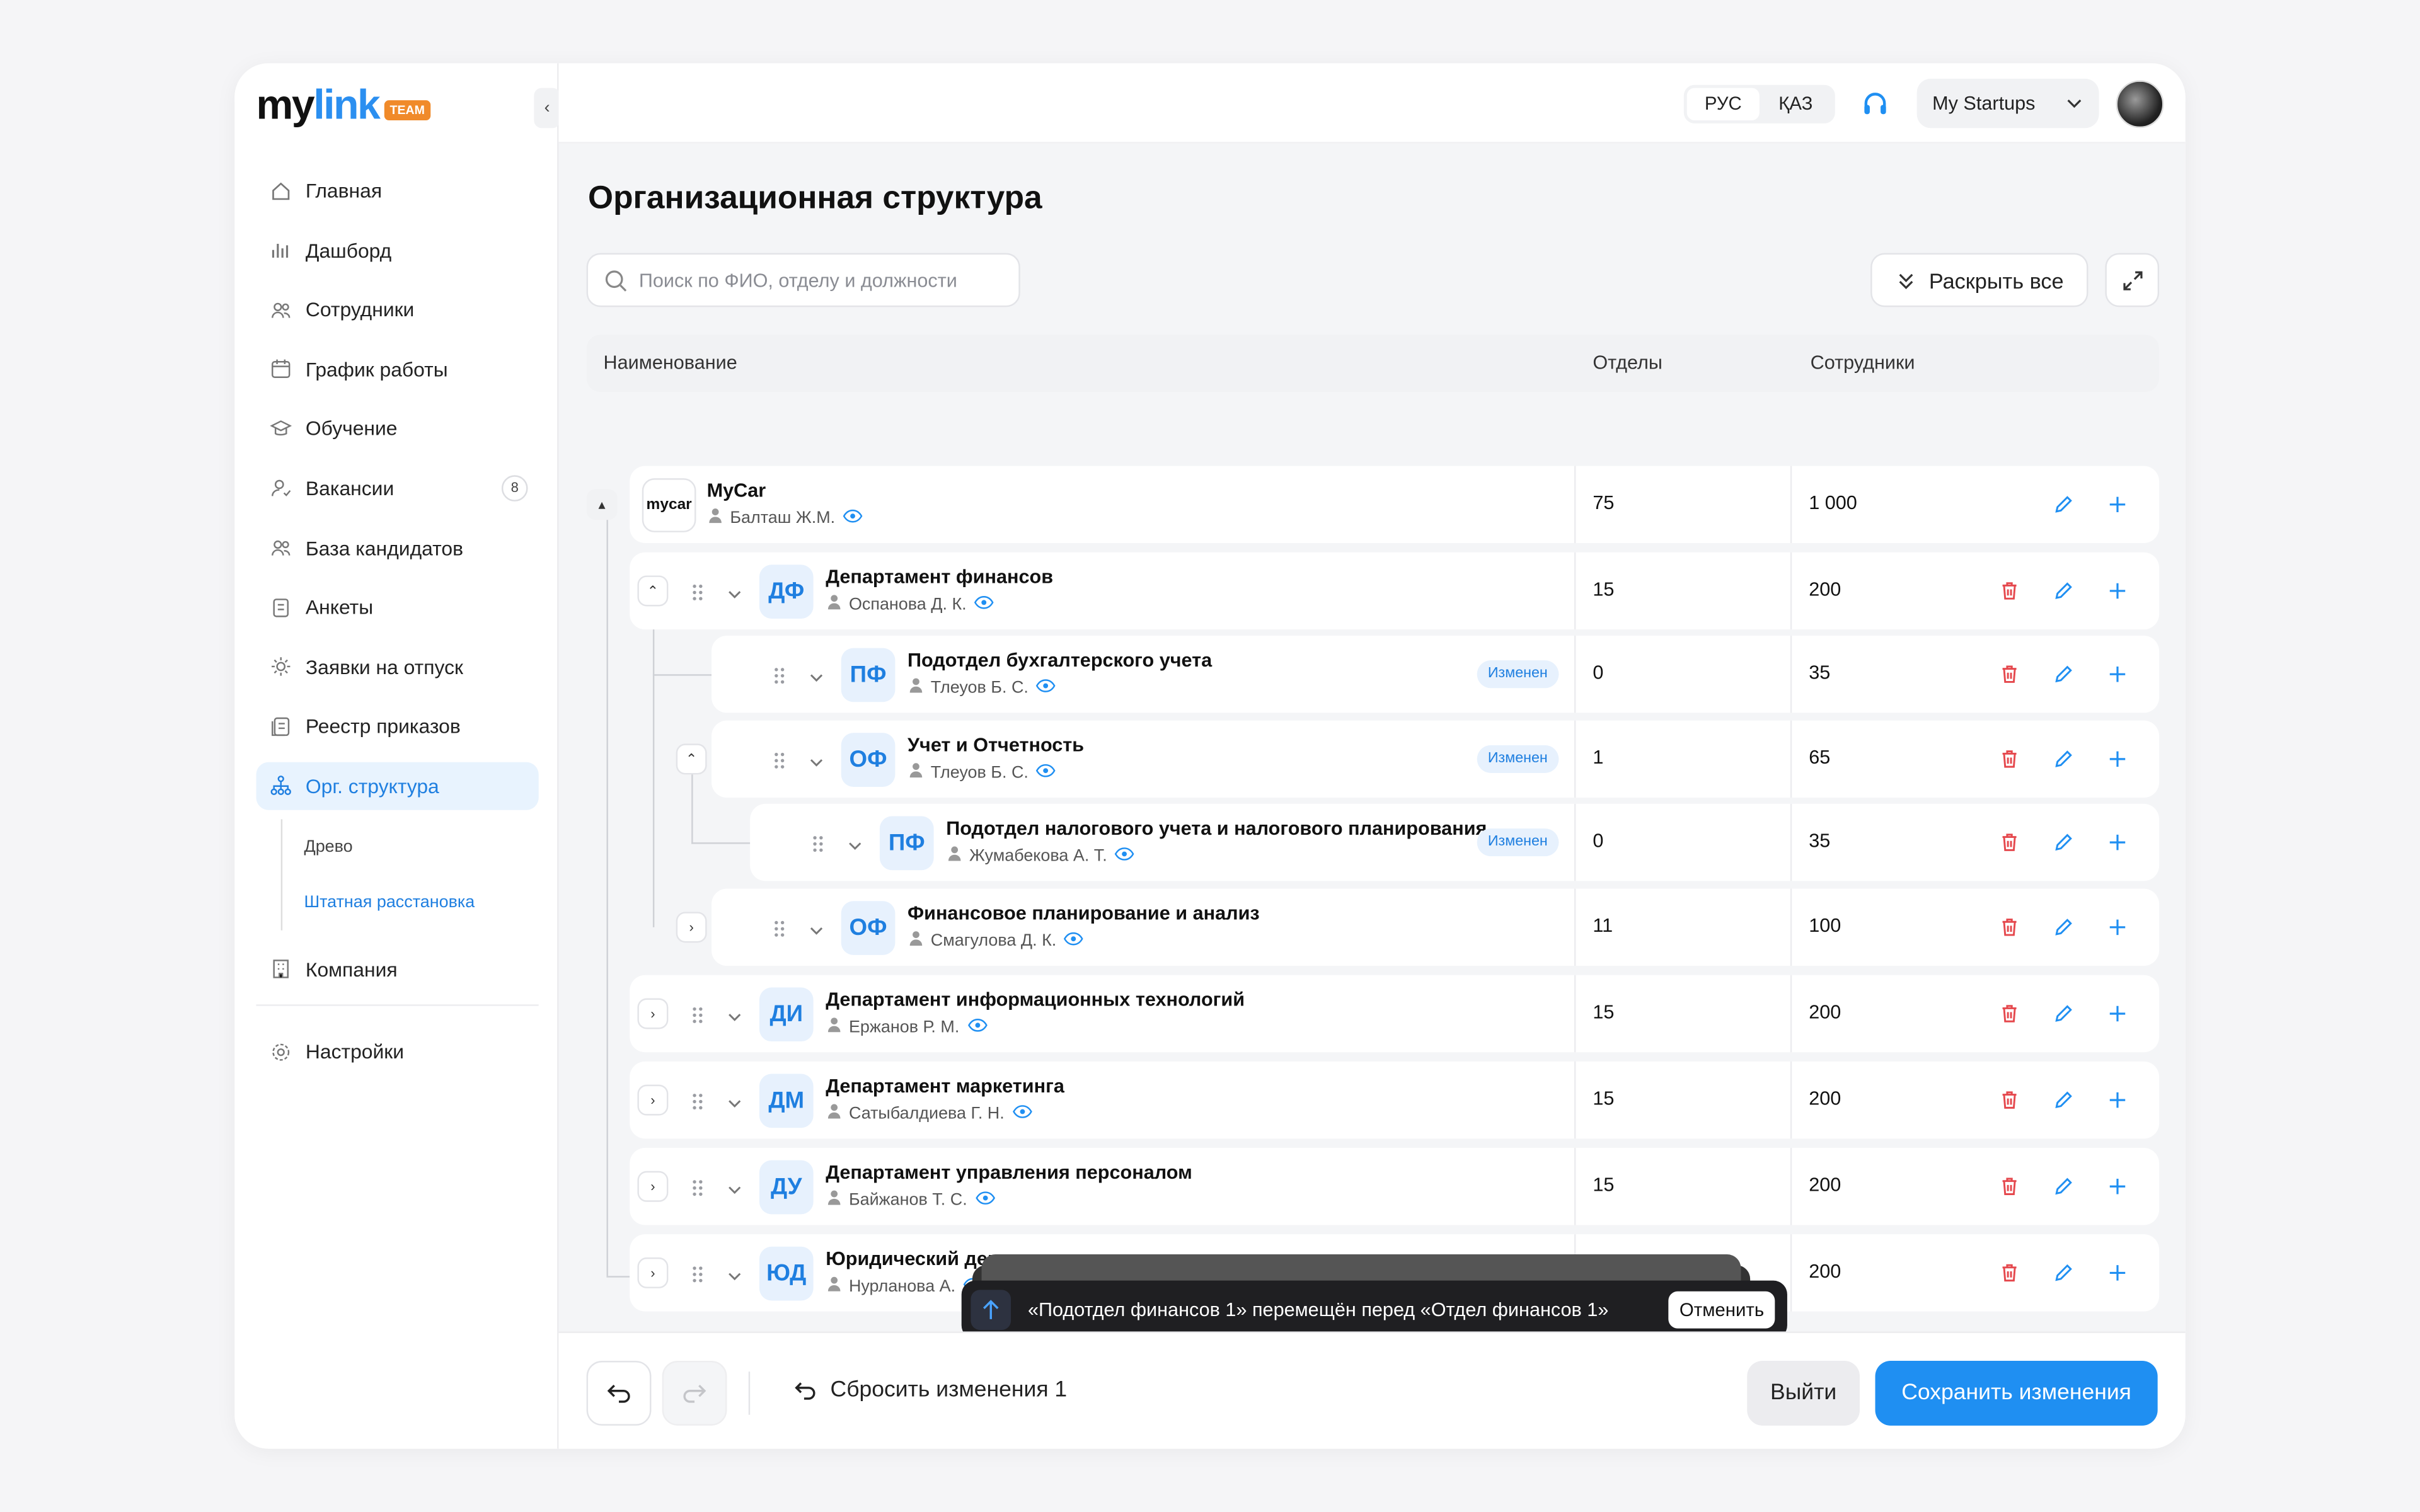  Describe the element at coordinates (2016, 1393) in the screenshot. I see `save-changes-button: Сохранить изменения` at that location.